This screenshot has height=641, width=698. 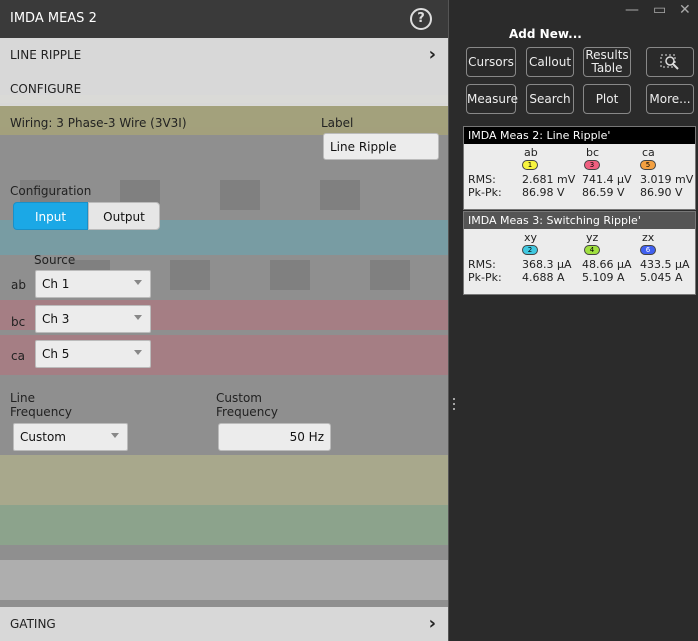 I want to click on gating-section-header: GATING ›, so click(x=224, y=624).